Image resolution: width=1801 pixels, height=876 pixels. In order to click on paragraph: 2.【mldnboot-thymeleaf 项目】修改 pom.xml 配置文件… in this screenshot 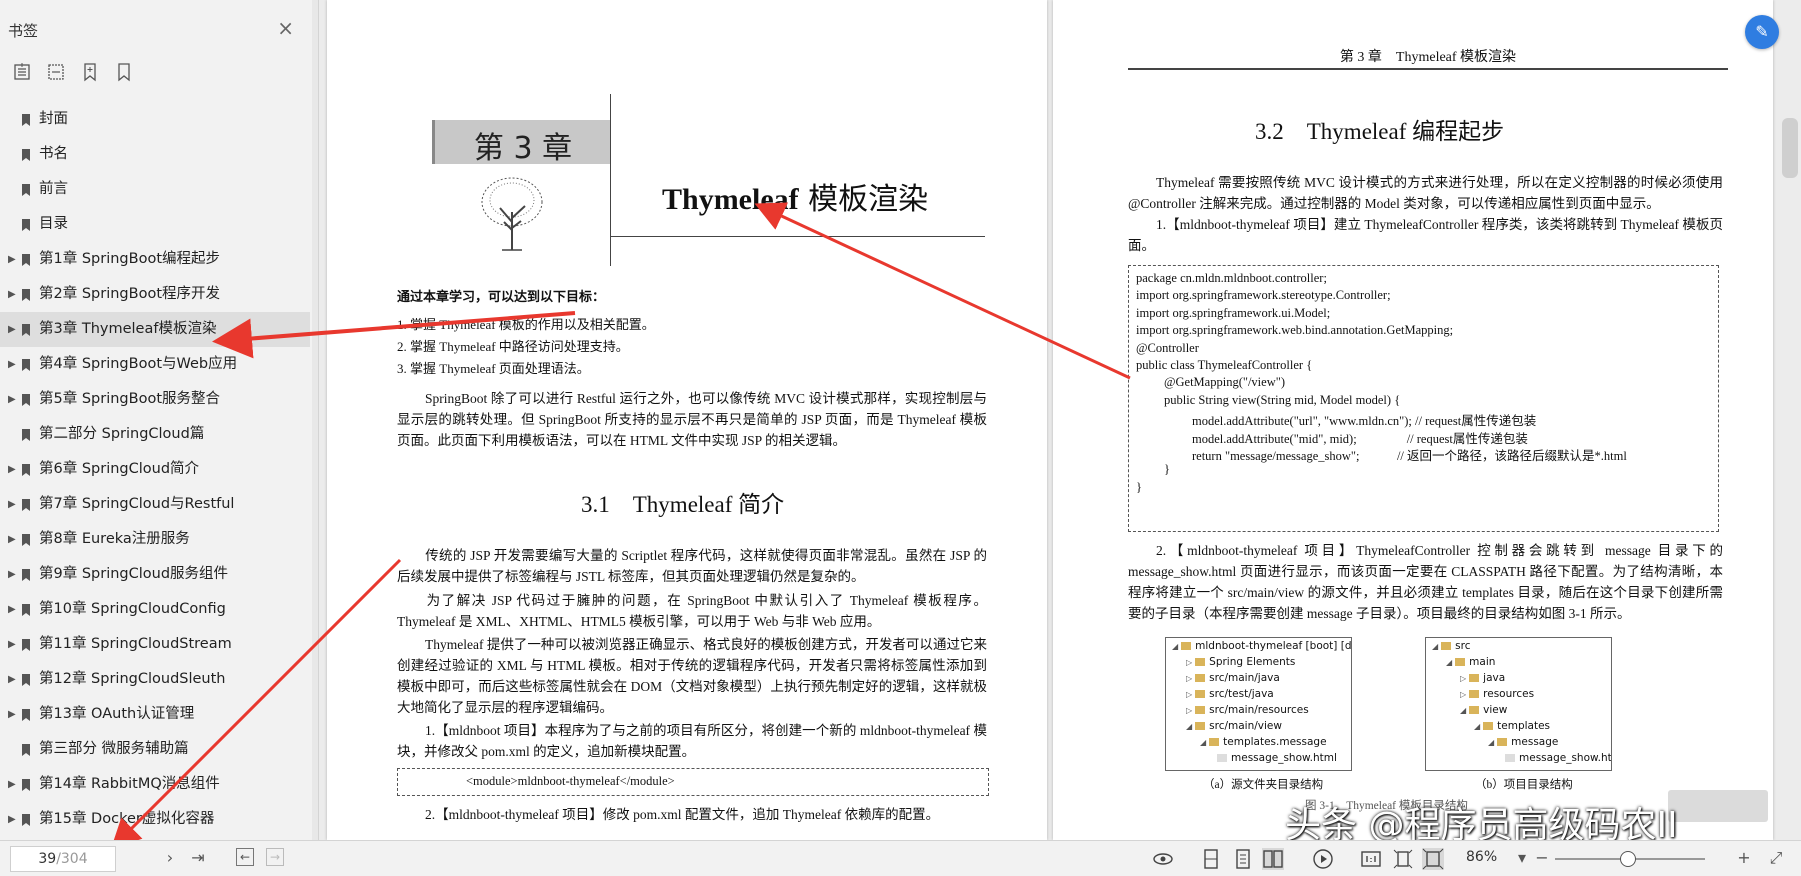, I will do `click(682, 814)`.